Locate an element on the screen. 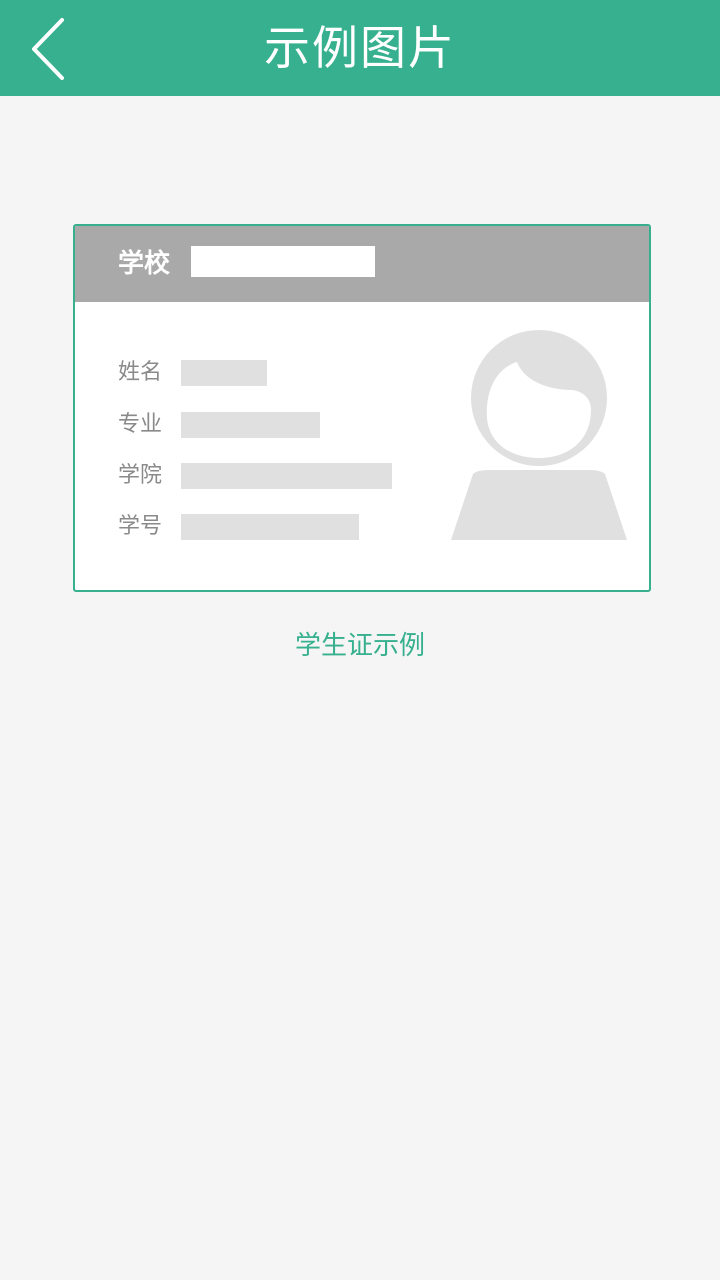 Image resolution: width=720 pixels, height=1280 pixels. avatar is located at coordinates (539, 434).